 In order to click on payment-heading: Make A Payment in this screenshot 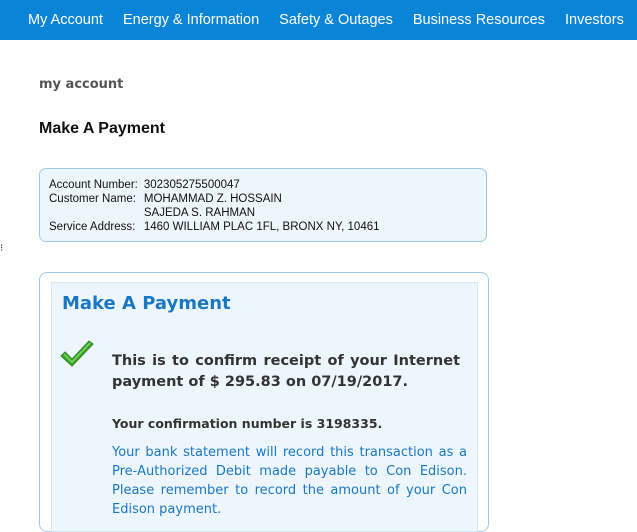, I will do `click(146, 303)`.